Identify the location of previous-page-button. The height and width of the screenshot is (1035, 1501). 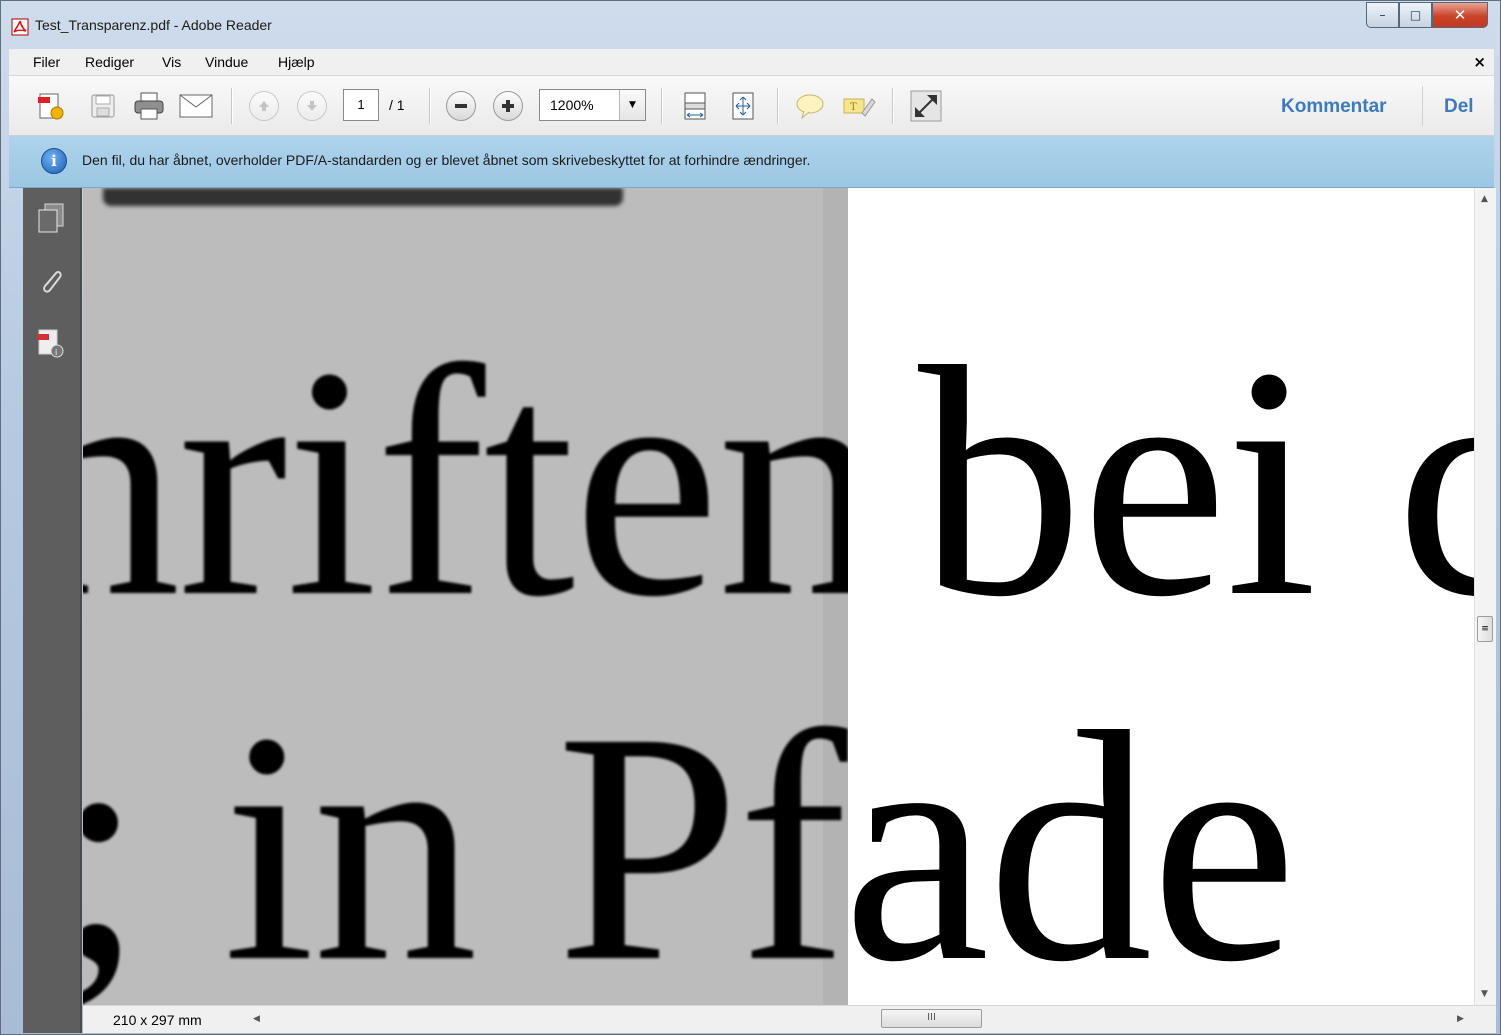
(264, 106).